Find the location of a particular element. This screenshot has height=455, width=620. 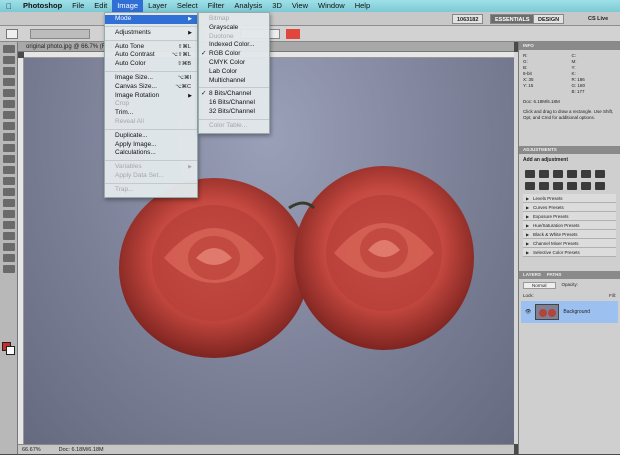

preset-channel-mixer: Channel Mixer Presets is located at coordinates (569, 243).